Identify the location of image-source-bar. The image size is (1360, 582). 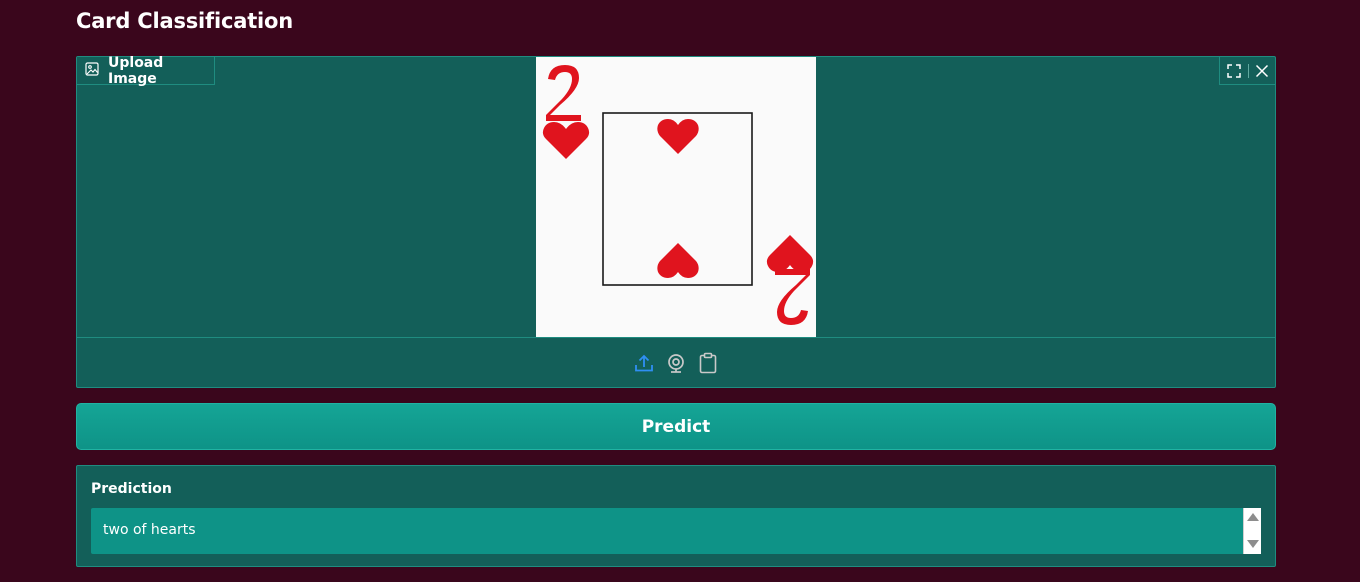
(676, 362).